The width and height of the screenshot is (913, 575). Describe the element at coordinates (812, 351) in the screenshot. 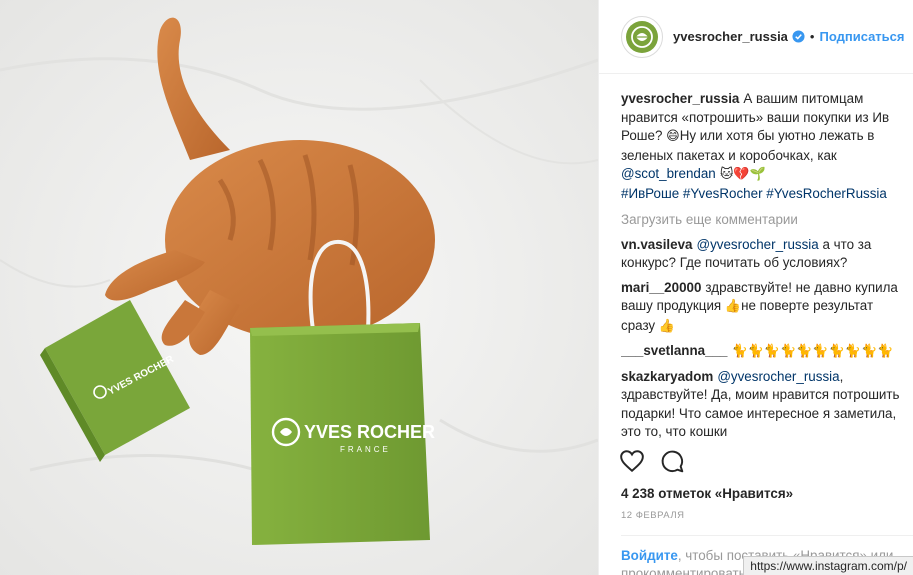

I see `cat-emoji-row: 🐈🐈🐈🐈🐈🐈🐈🐈🐈🐈` at that location.